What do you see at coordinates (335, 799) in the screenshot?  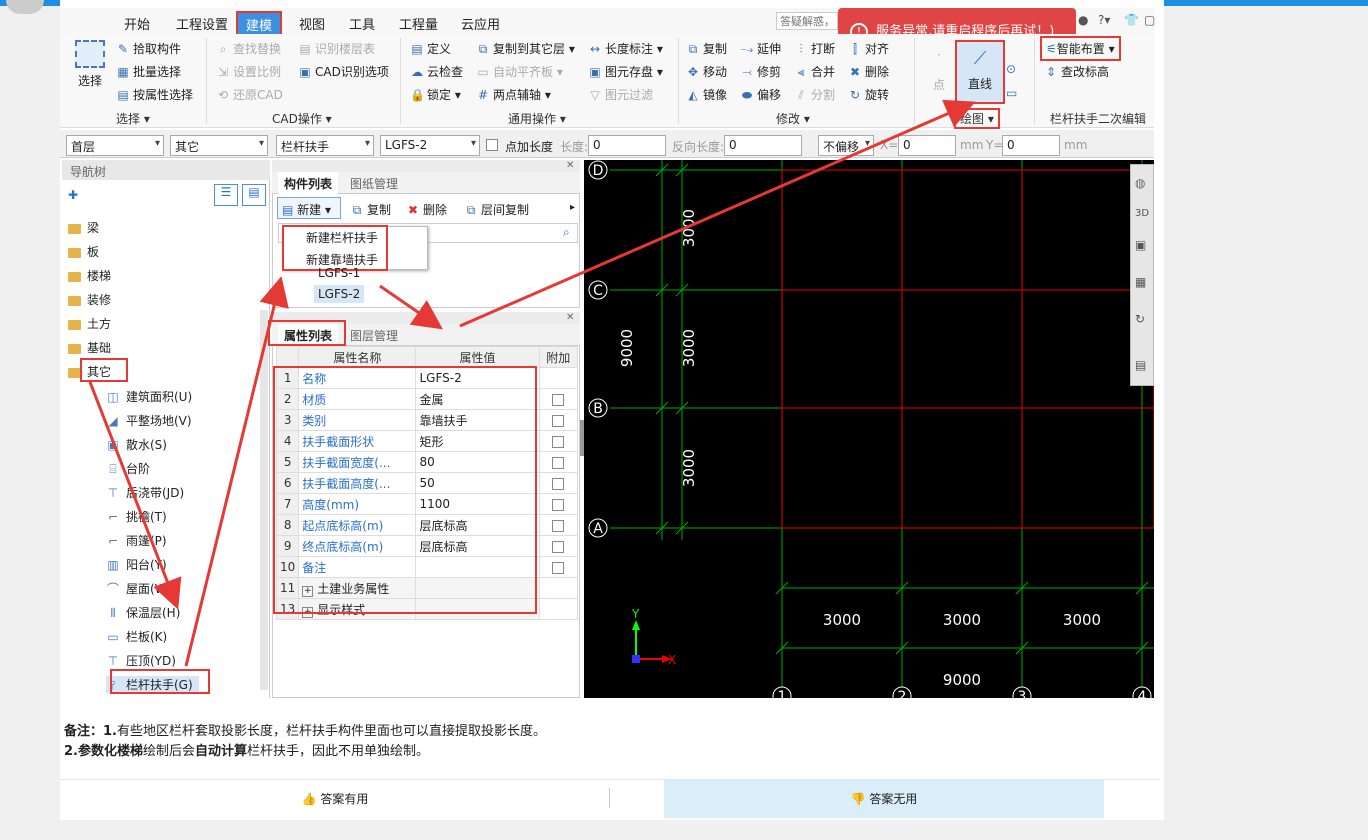 I see `useful-button: 👍 答案有用` at bounding box center [335, 799].